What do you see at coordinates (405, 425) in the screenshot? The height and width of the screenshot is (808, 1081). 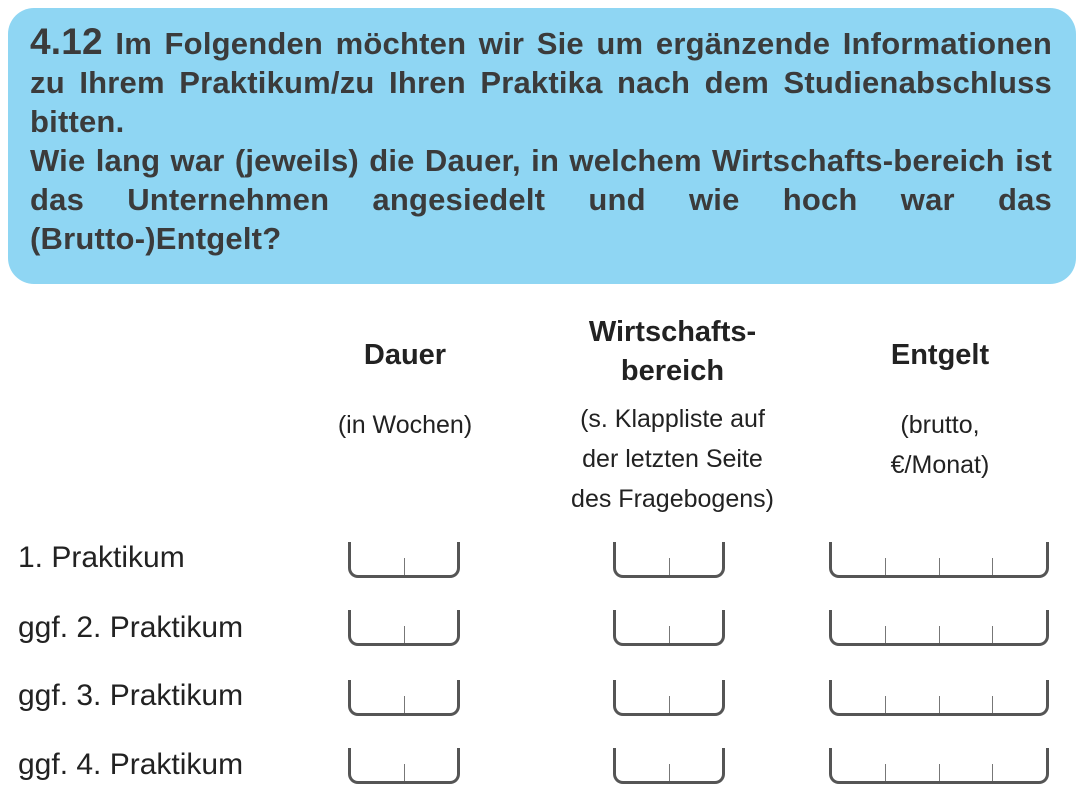 I see `column-subtitle: (in Wochen)` at bounding box center [405, 425].